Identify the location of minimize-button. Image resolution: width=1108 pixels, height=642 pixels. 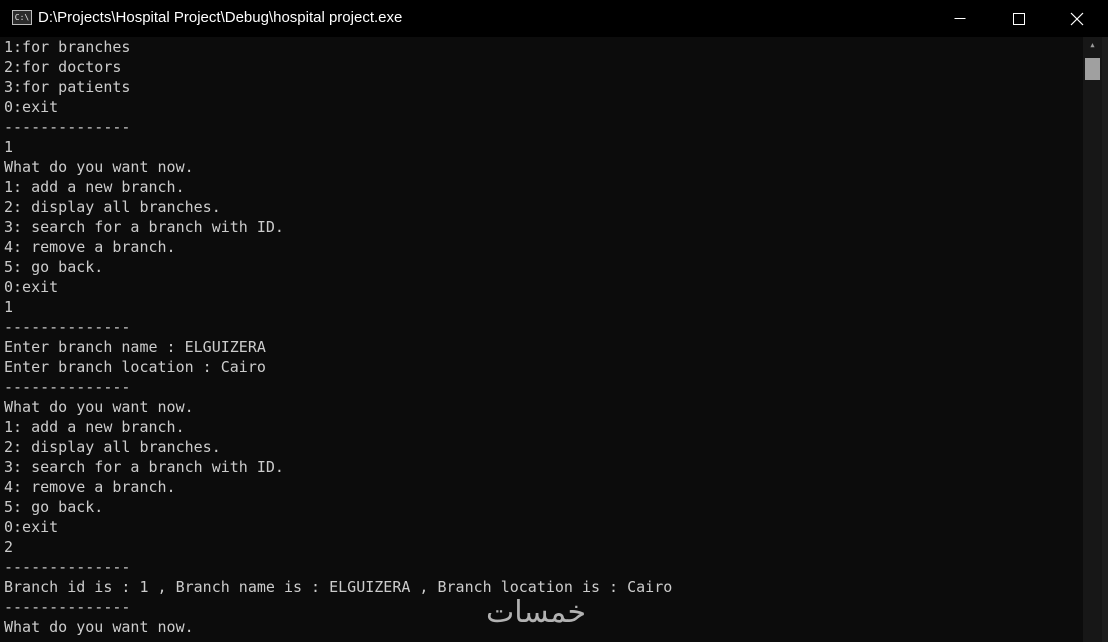
(959, 18).